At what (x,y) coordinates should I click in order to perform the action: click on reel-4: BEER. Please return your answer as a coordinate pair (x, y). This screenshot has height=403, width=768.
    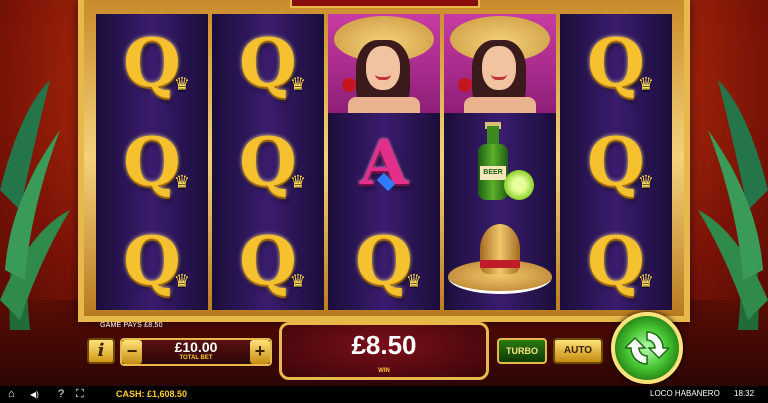
    Looking at the image, I should click on (500, 162).